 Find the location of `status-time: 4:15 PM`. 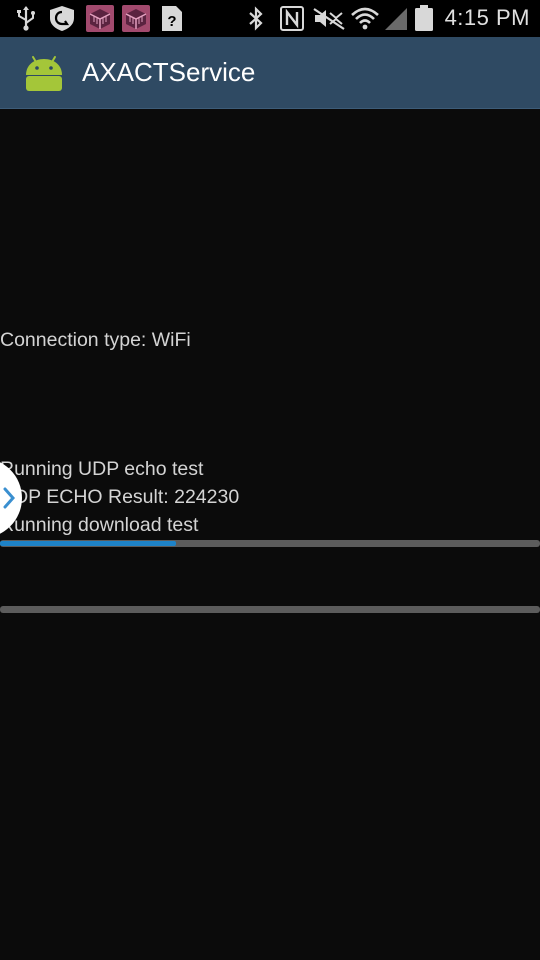

status-time: 4:15 PM is located at coordinates (487, 17).